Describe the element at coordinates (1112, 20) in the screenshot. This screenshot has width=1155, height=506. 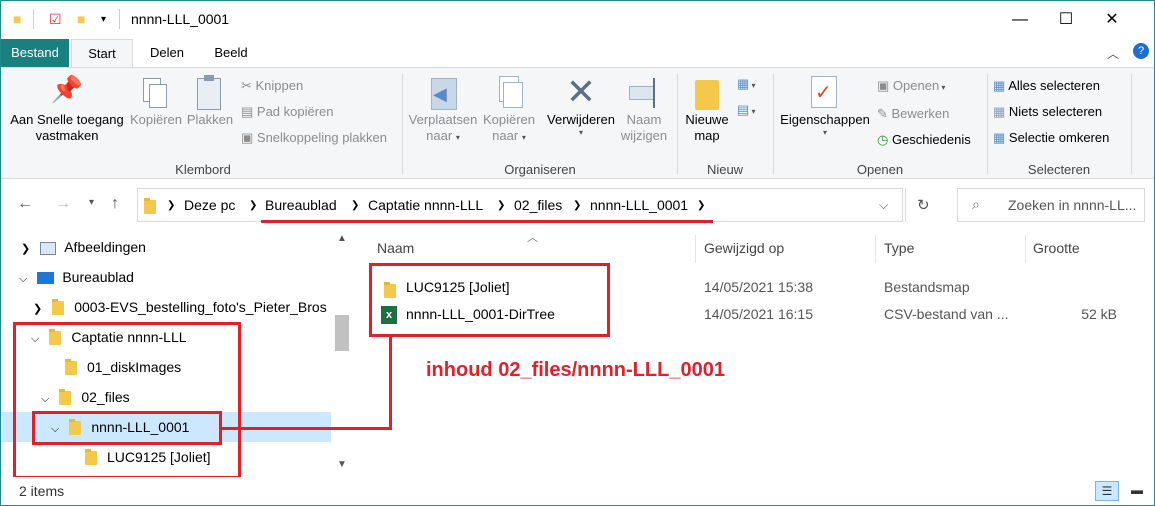
I see `close-button: ✕` at that location.